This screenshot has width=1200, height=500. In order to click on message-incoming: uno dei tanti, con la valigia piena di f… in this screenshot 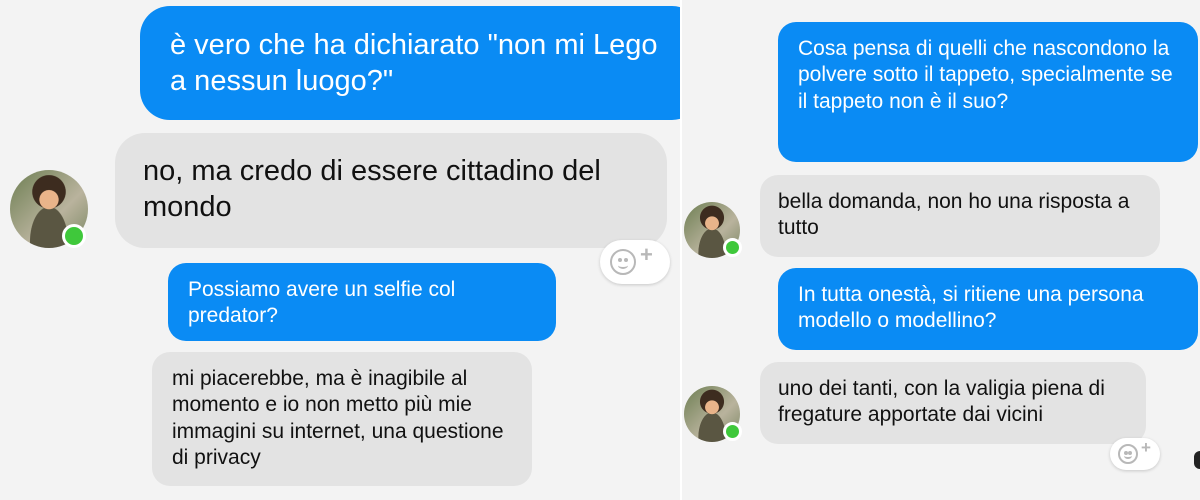, I will do `click(953, 403)`.